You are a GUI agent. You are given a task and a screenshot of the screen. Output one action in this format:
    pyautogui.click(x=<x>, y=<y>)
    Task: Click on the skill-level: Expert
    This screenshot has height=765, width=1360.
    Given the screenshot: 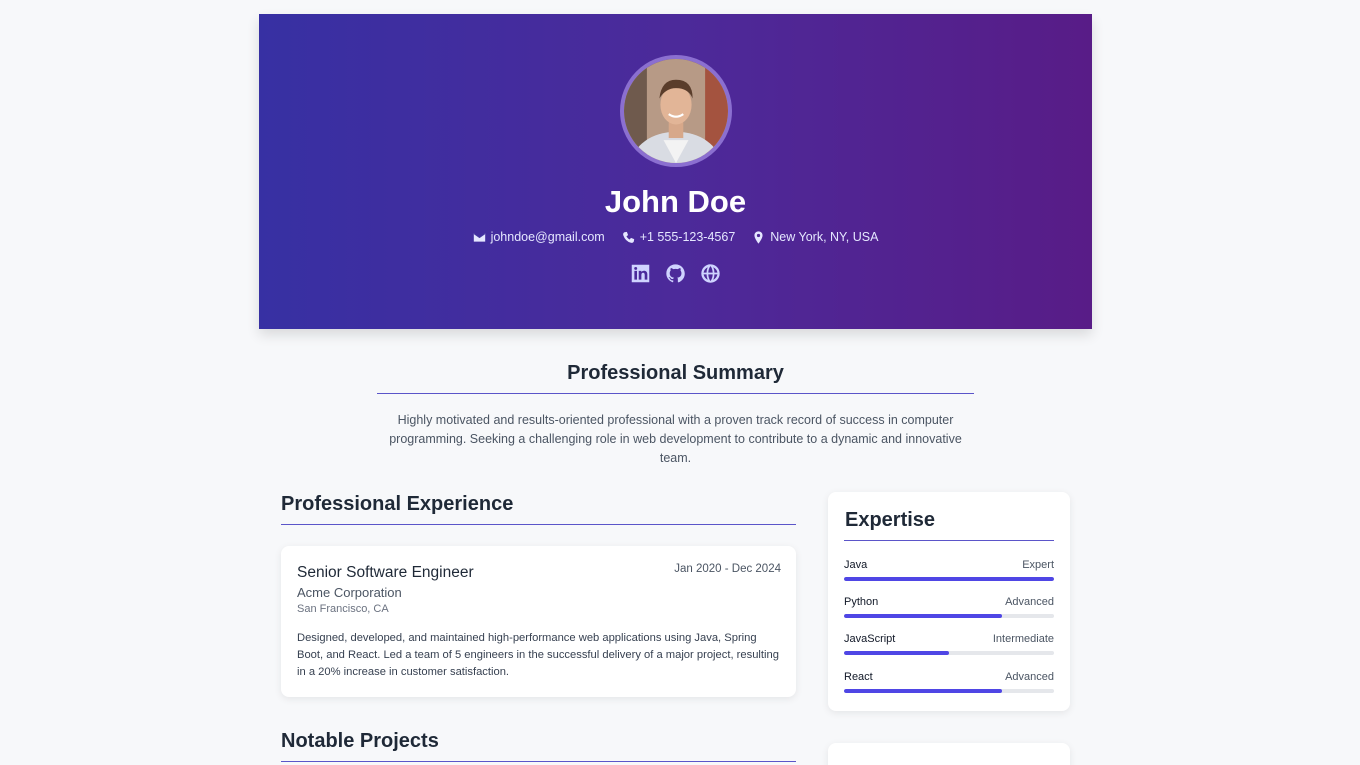 What is the action you would take?
    pyautogui.click(x=1038, y=565)
    